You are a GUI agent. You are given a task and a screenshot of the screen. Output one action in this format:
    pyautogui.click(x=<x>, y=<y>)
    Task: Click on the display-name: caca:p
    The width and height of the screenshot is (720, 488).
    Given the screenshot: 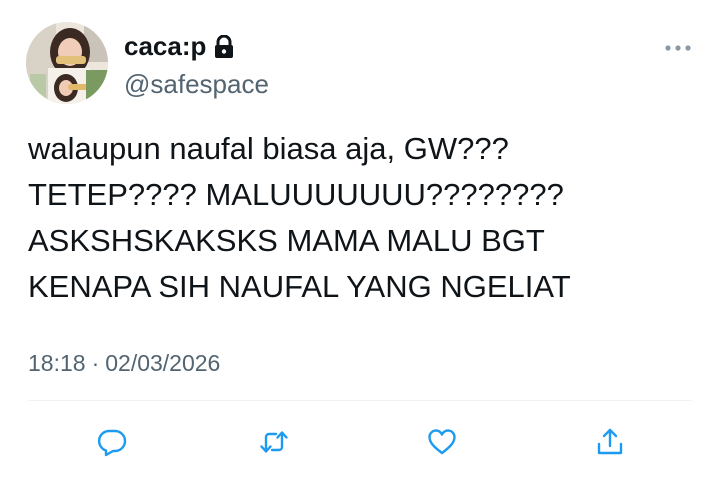 What is the action you would take?
    pyautogui.click(x=179, y=46)
    